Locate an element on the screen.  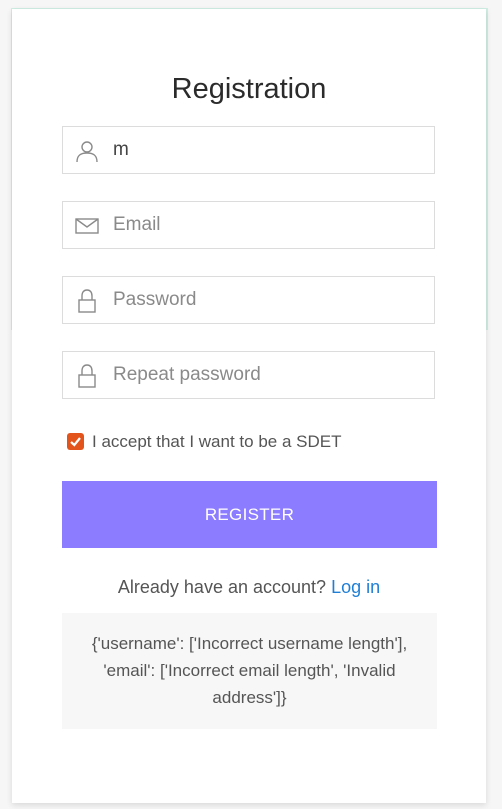
page-title: Registration is located at coordinates (249, 89).